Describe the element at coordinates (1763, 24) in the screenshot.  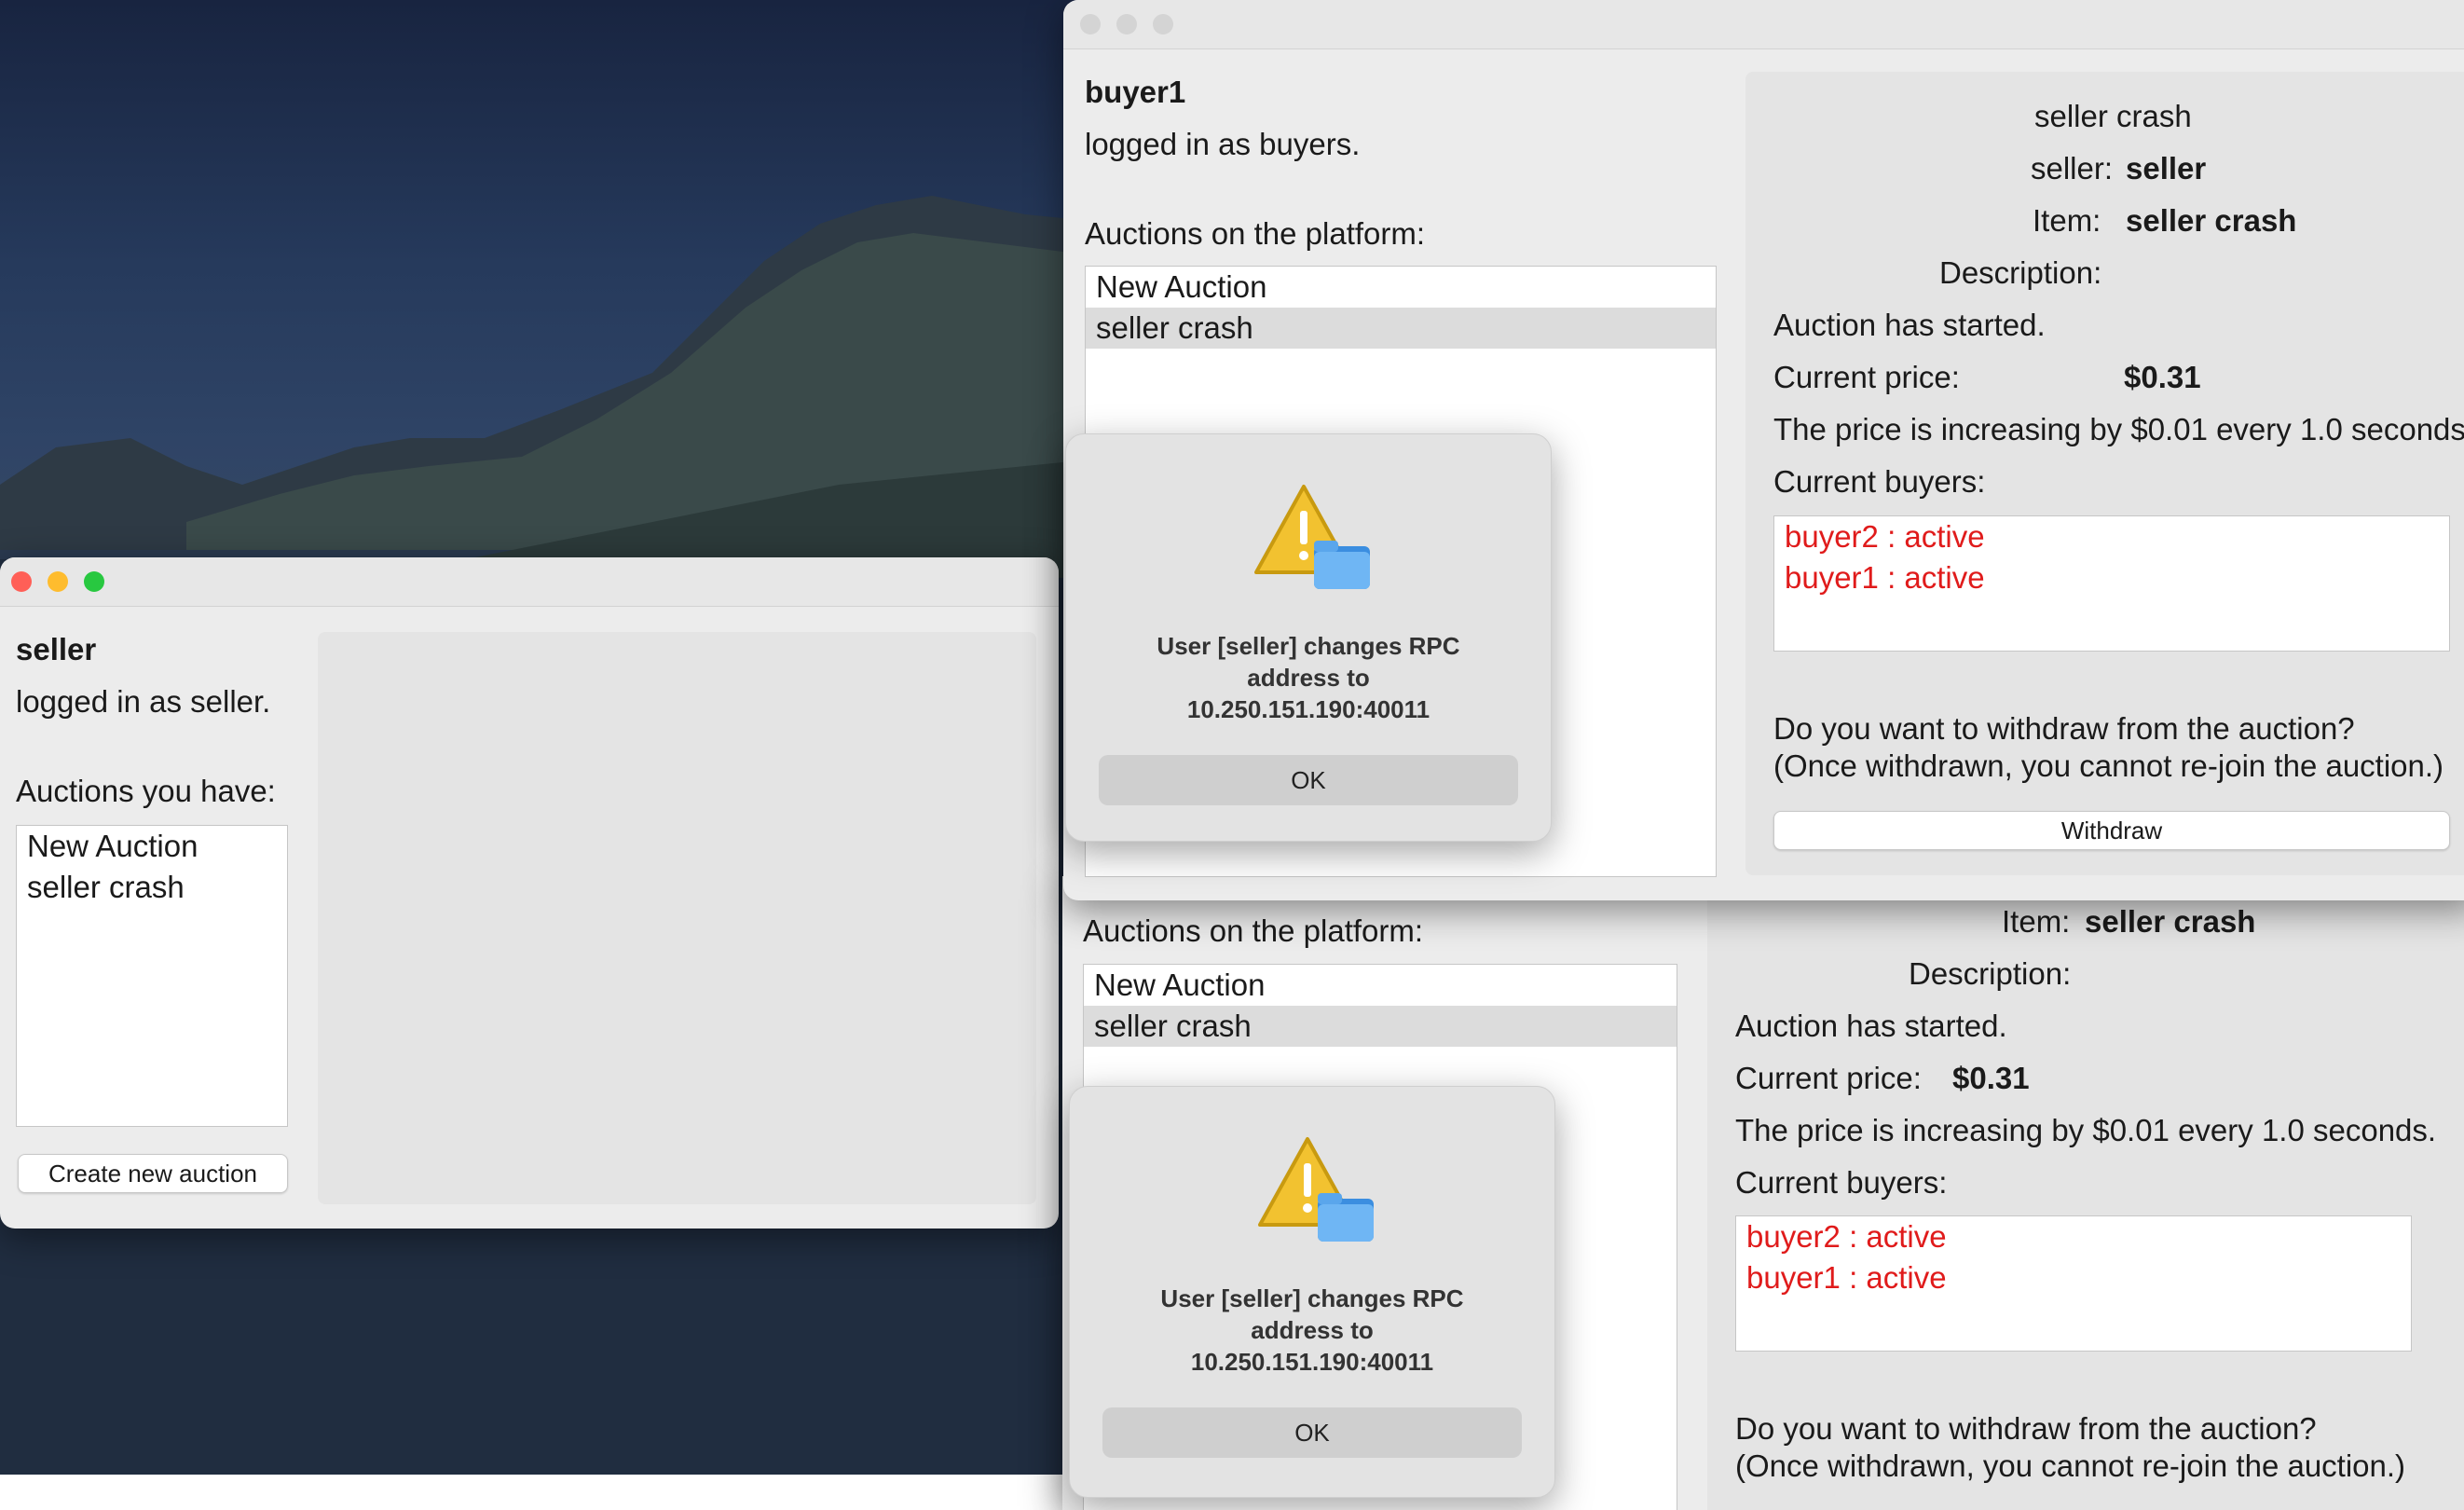
I see `buyer1-window-titlebar` at that location.